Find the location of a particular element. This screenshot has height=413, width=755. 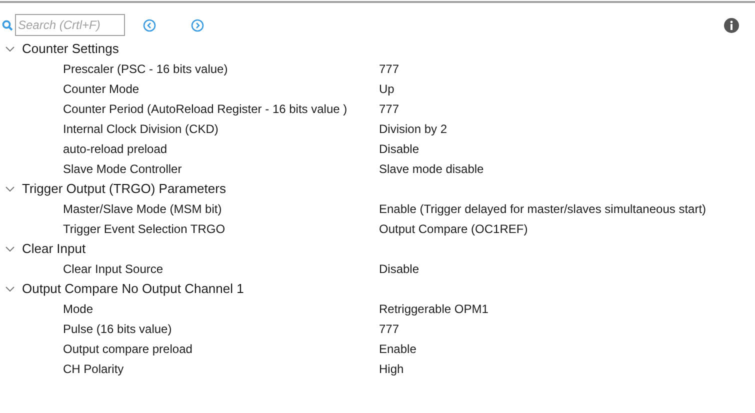

parameter-name: Clear Input Source is located at coordinates (113, 269).